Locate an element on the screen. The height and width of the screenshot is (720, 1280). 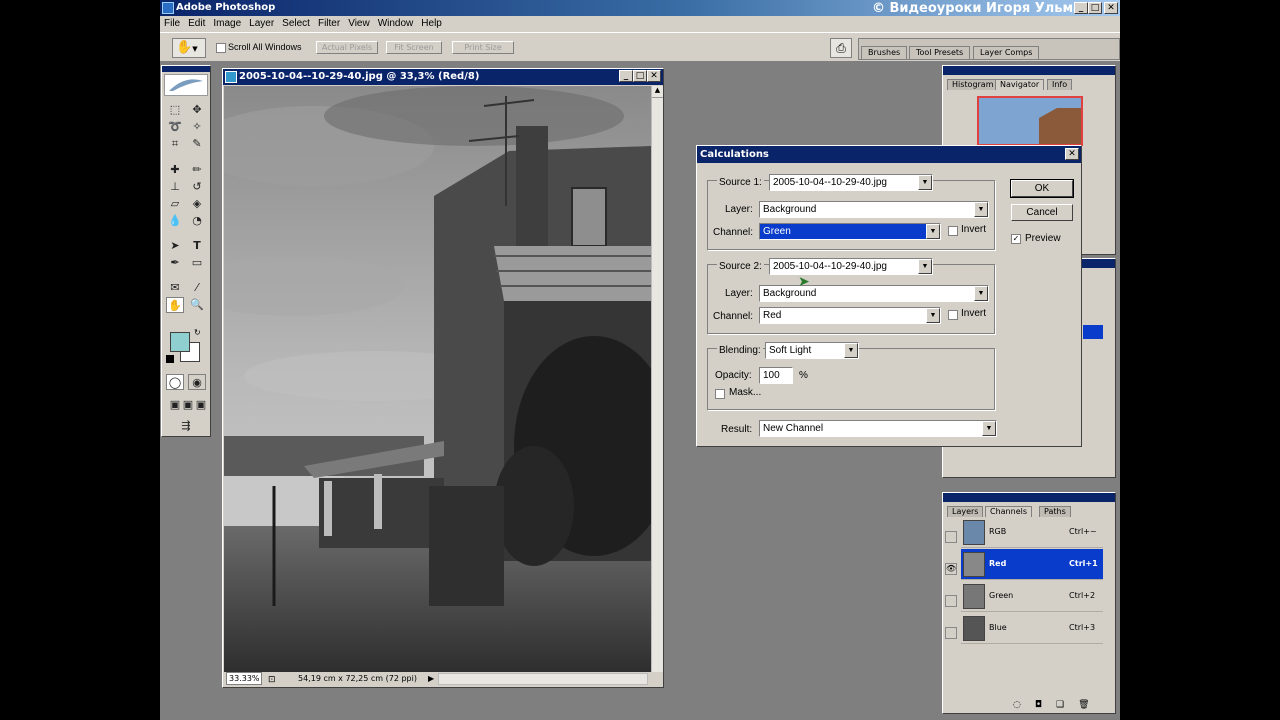
brush-tool-icon: ✏ is located at coordinates (197, 170).